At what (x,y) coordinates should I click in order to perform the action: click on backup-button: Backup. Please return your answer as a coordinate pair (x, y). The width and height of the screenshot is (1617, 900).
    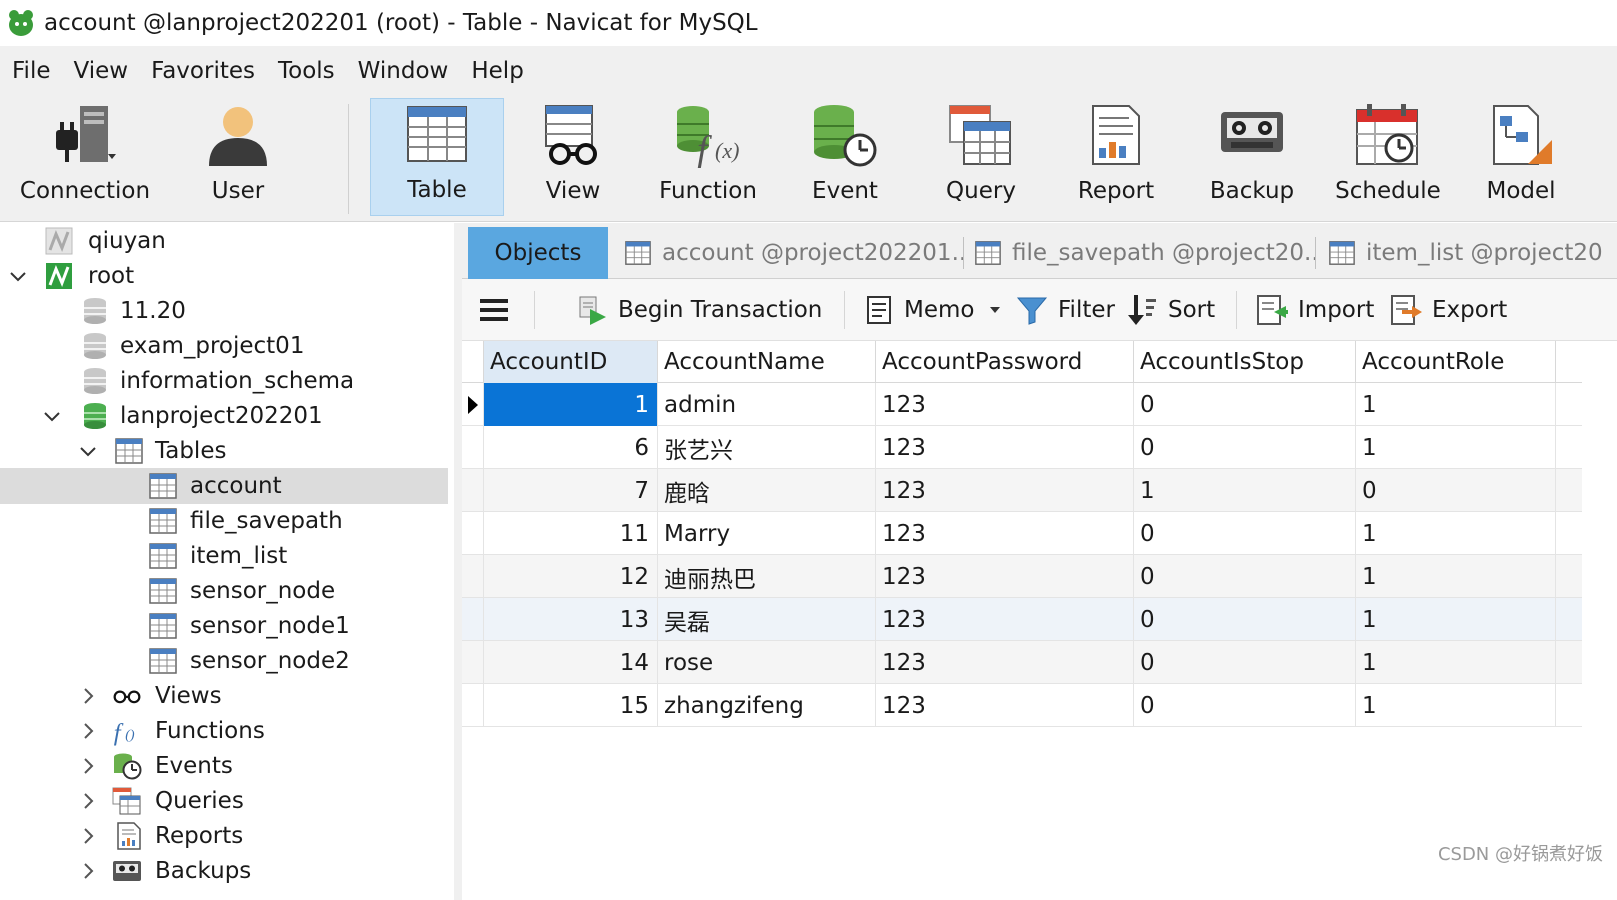
    Looking at the image, I should click on (1252, 157).